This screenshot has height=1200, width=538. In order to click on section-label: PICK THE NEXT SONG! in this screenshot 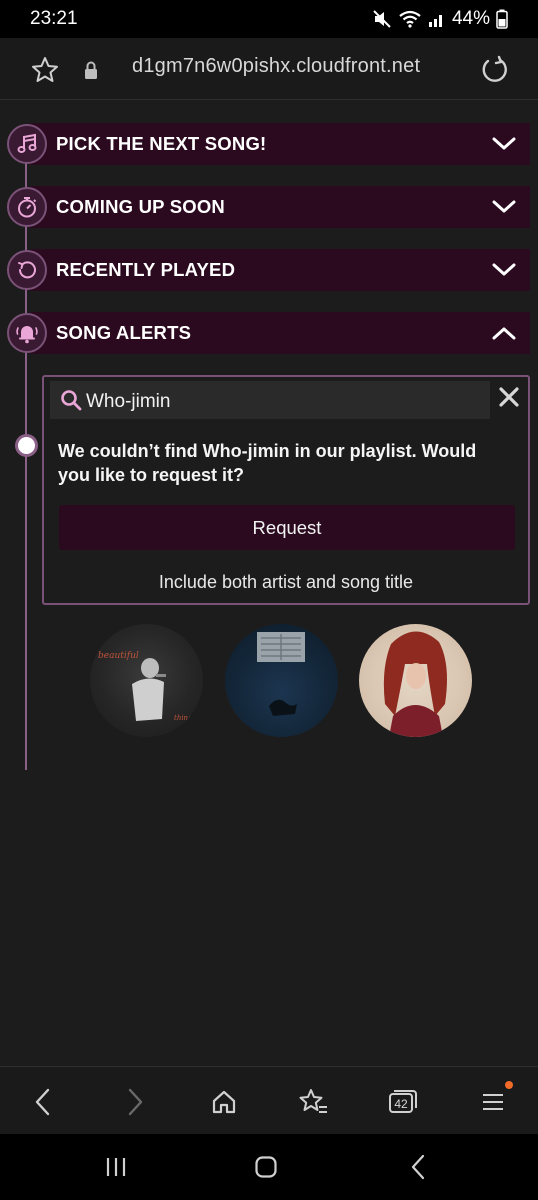, I will do `click(161, 143)`.